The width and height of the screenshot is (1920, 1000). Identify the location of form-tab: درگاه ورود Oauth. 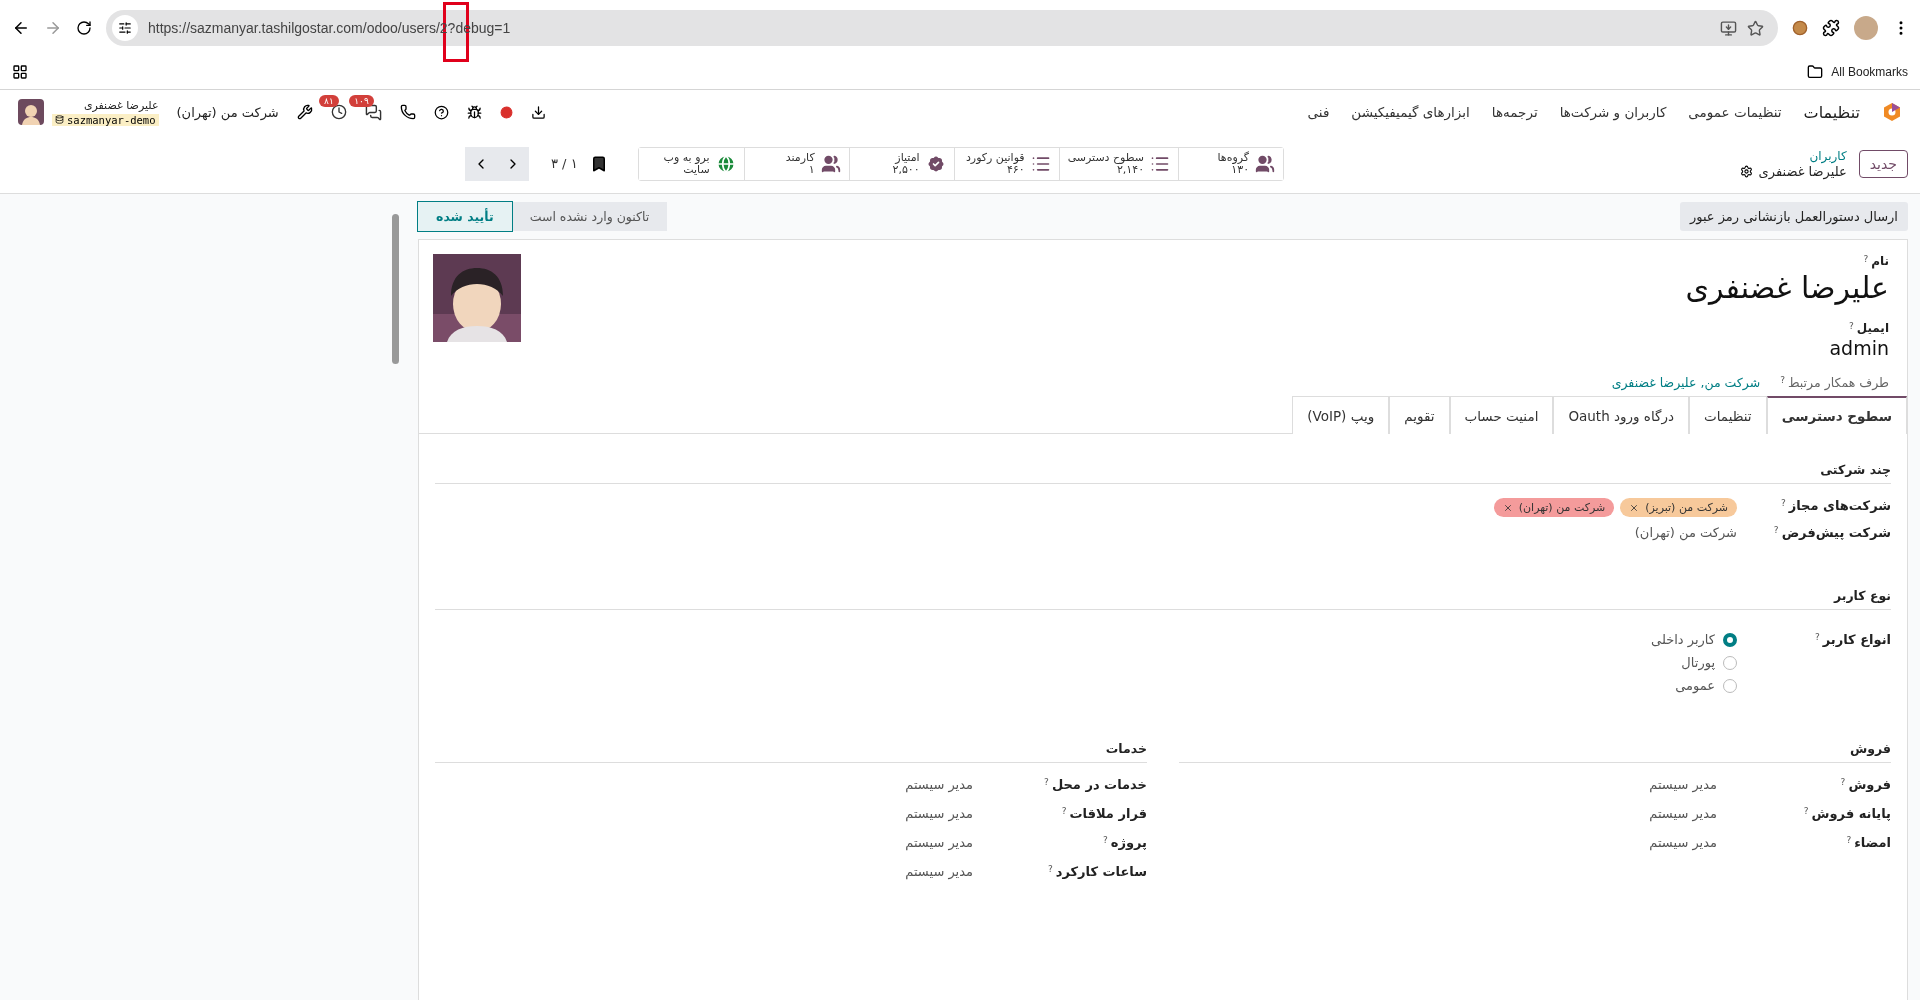
(1621, 415).